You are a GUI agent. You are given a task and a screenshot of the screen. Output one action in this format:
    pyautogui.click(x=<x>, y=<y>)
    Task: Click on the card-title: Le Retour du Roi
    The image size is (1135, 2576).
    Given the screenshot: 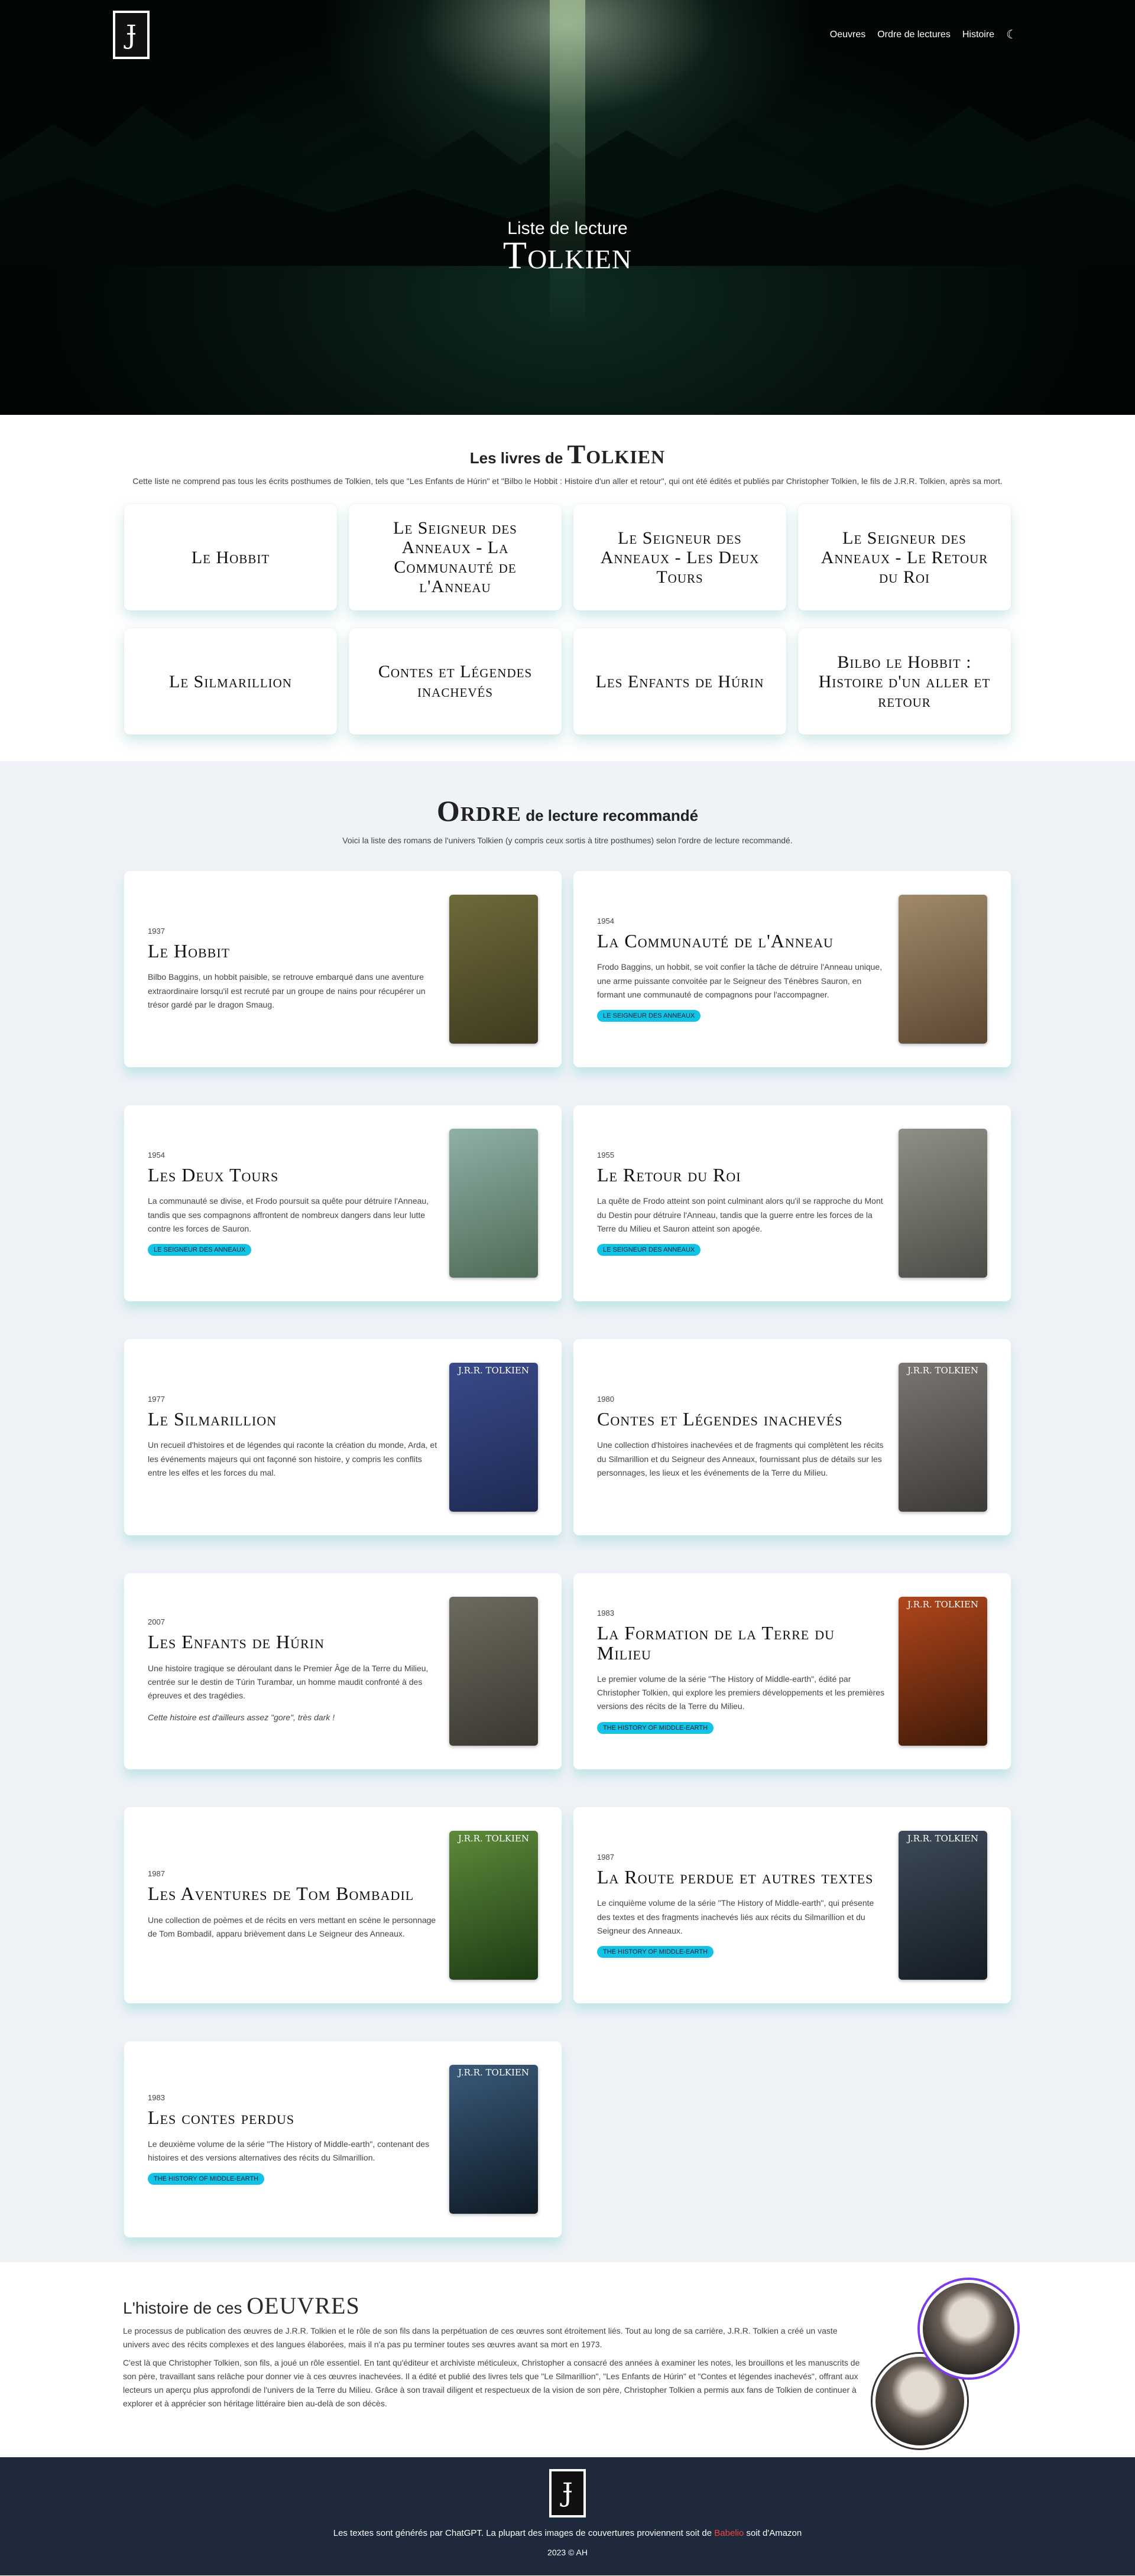 What is the action you would take?
    pyautogui.click(x=669, y=1174)
    